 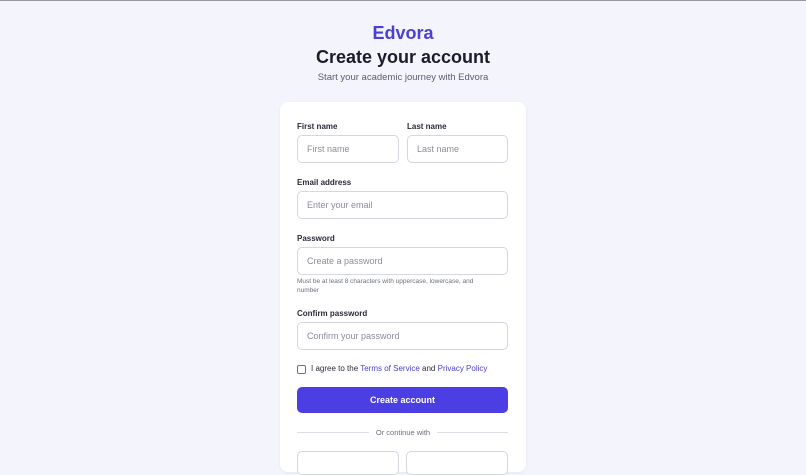 I want to click on create-account-button: Create account, so click(x=402, y=400).